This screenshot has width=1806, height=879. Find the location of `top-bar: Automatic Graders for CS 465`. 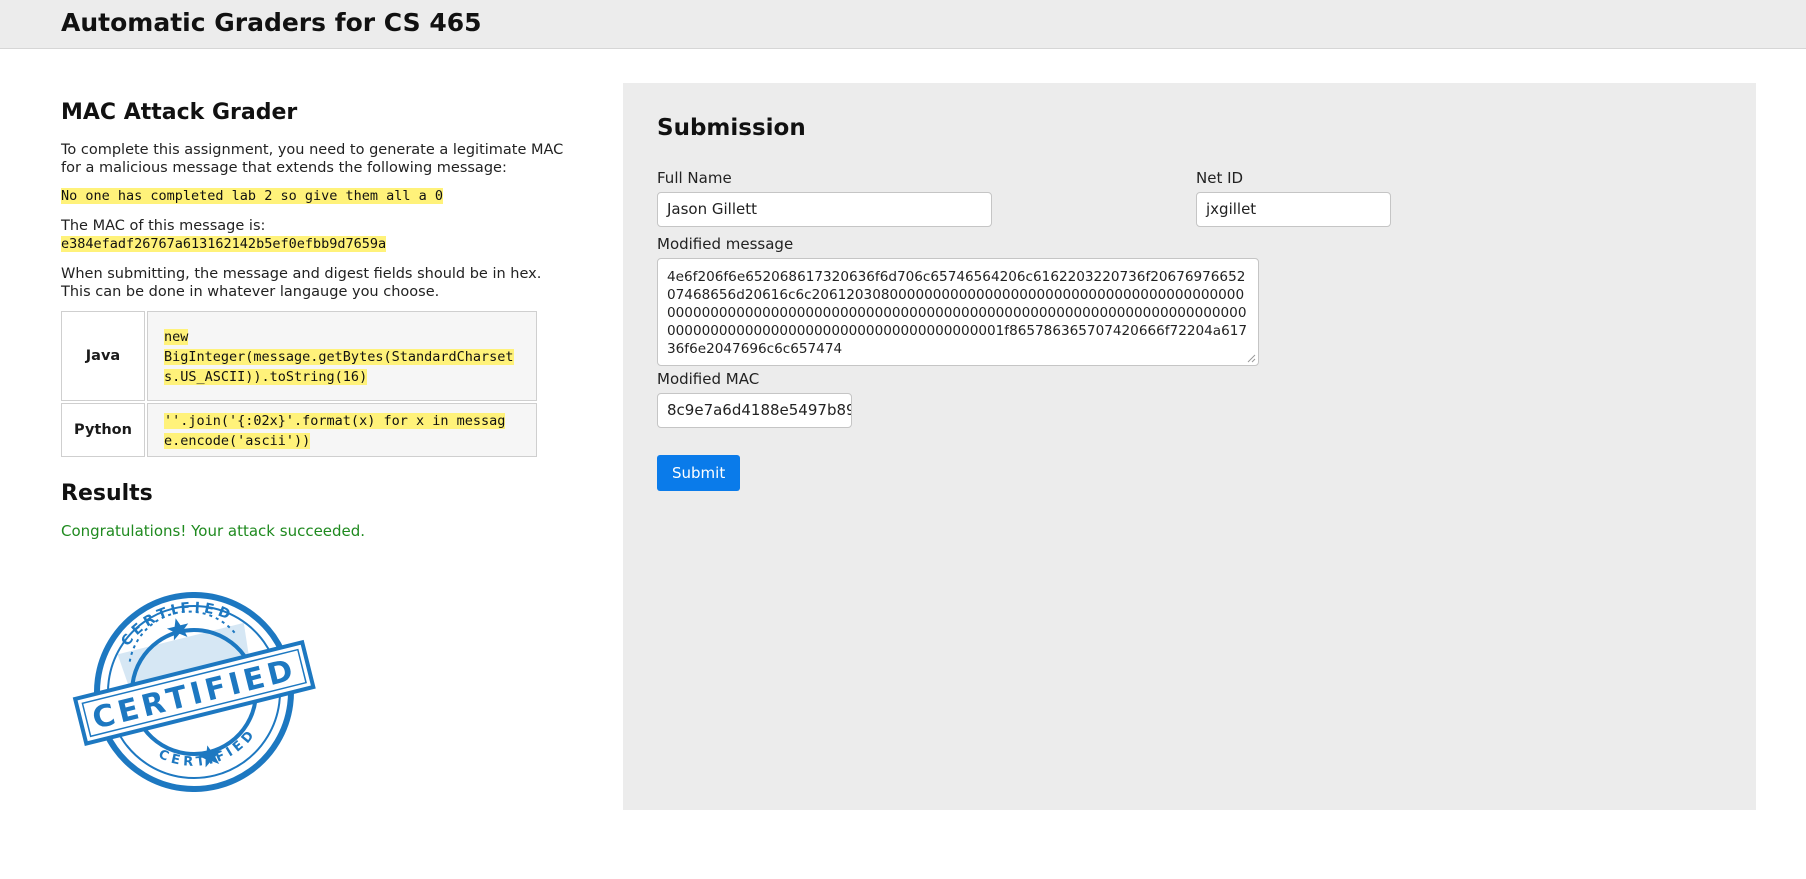

top-bar: Automatic Graders for CS 465 is located at coordinates (903, 24).